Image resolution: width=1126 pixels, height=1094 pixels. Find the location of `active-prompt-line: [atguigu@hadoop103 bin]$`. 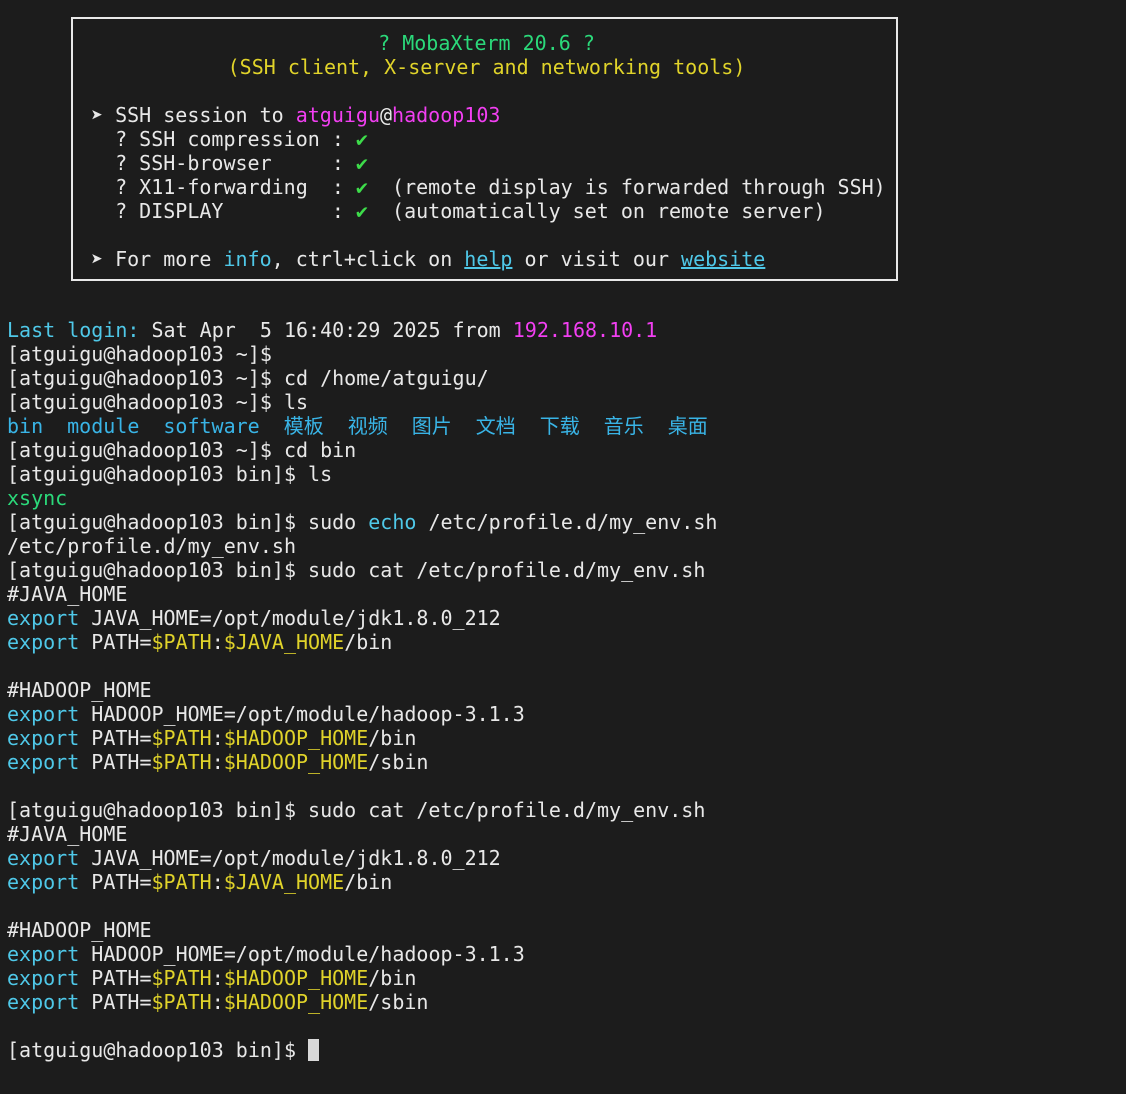

active-prompt-line: [atguigu@hadoop103 bin]$ is located at coordinates (562, 1050).